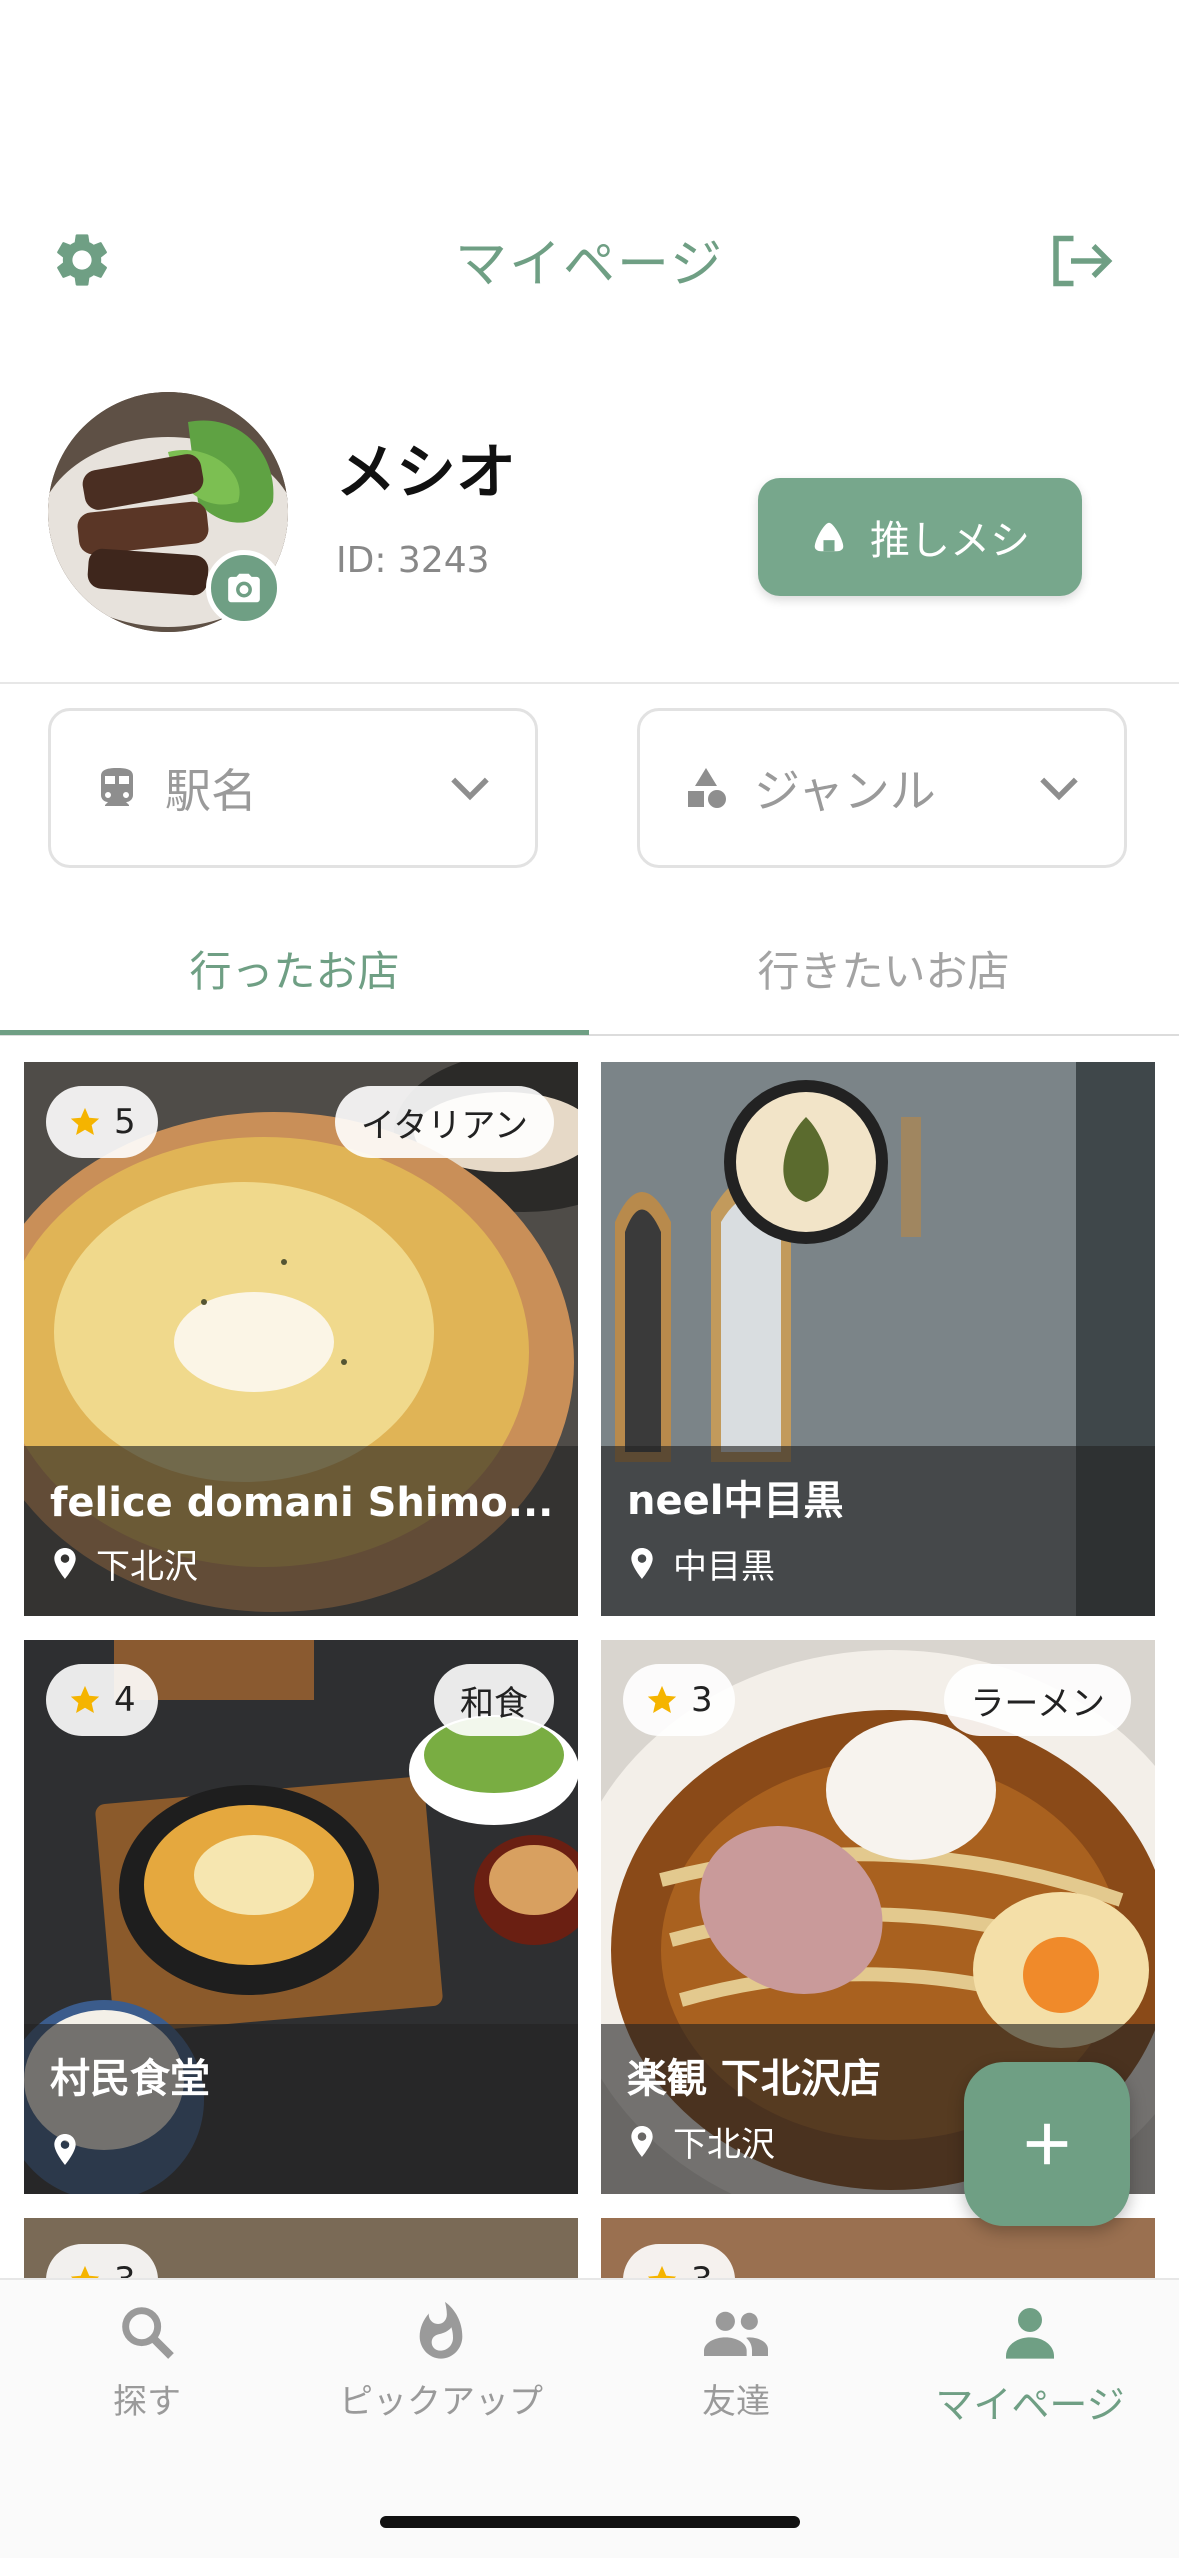 The width and height of the screenshot is (1179, 2558). I want to click on genre-badge: イタリアン, so click(444, 1122).